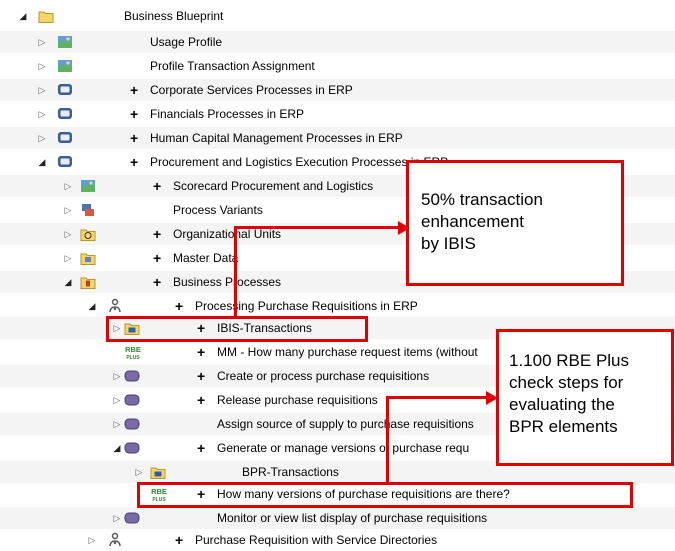  What do you see at coordinates (232, 66) in the screenshot?
I see `tree-row-label: Profile Transaction Assignment` at bounding box center [232, 66].